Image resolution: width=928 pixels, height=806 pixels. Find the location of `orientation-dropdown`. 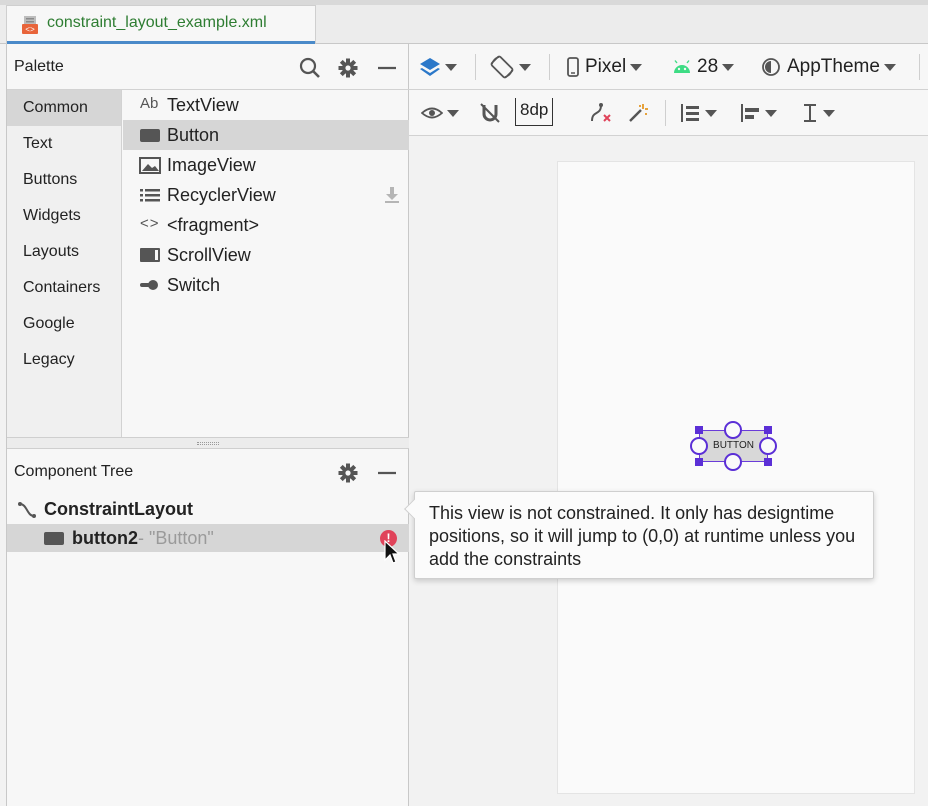

orientation-dropdown is located at coordinates (510, 67).